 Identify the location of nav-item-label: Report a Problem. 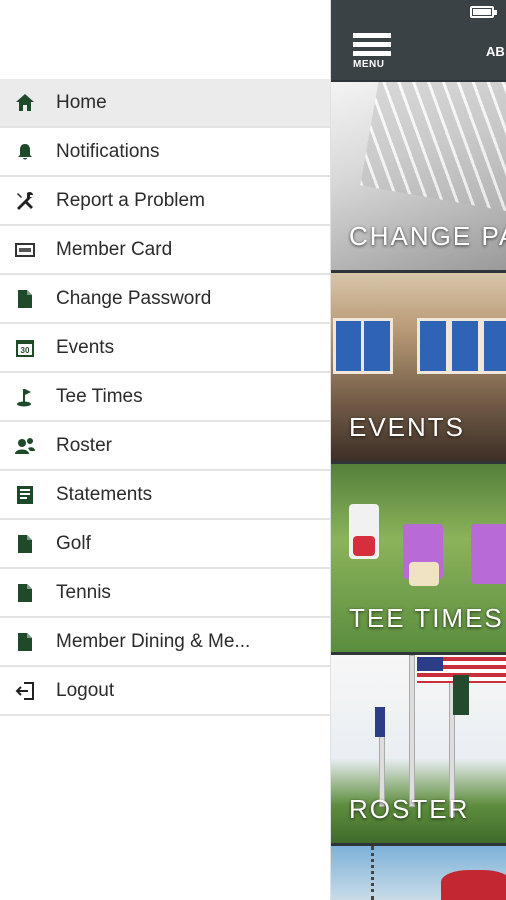
(130, 200).